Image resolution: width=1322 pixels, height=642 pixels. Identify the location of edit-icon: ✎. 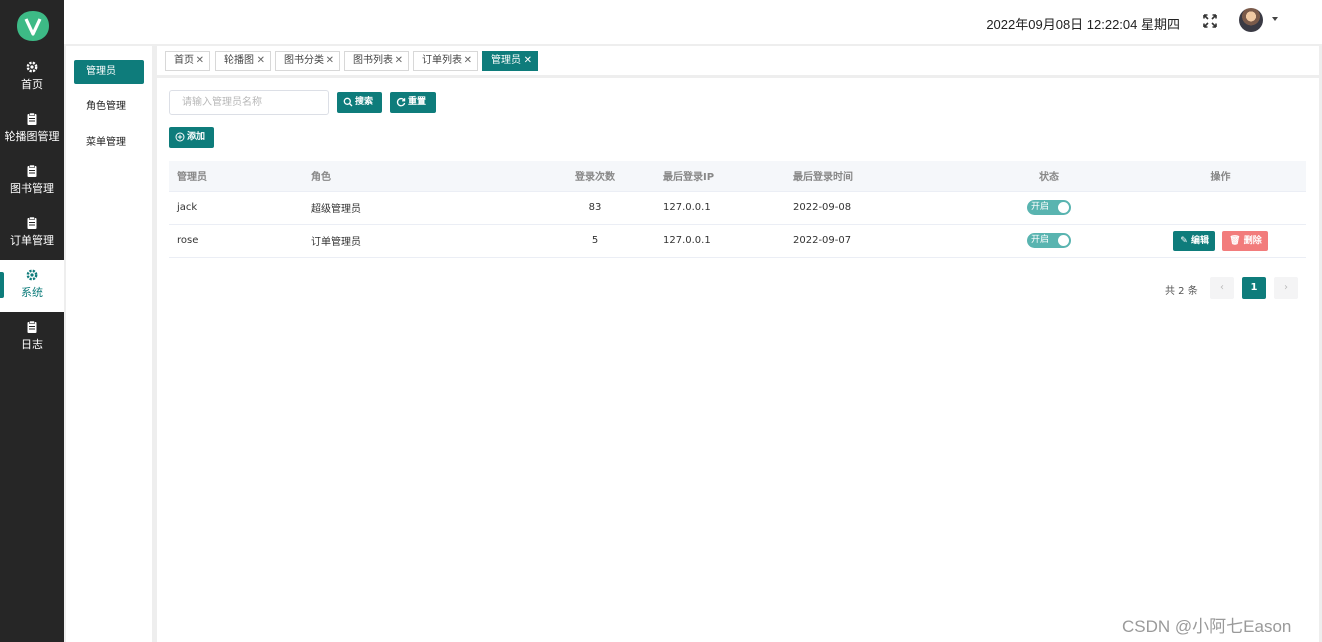
(1185, 240).